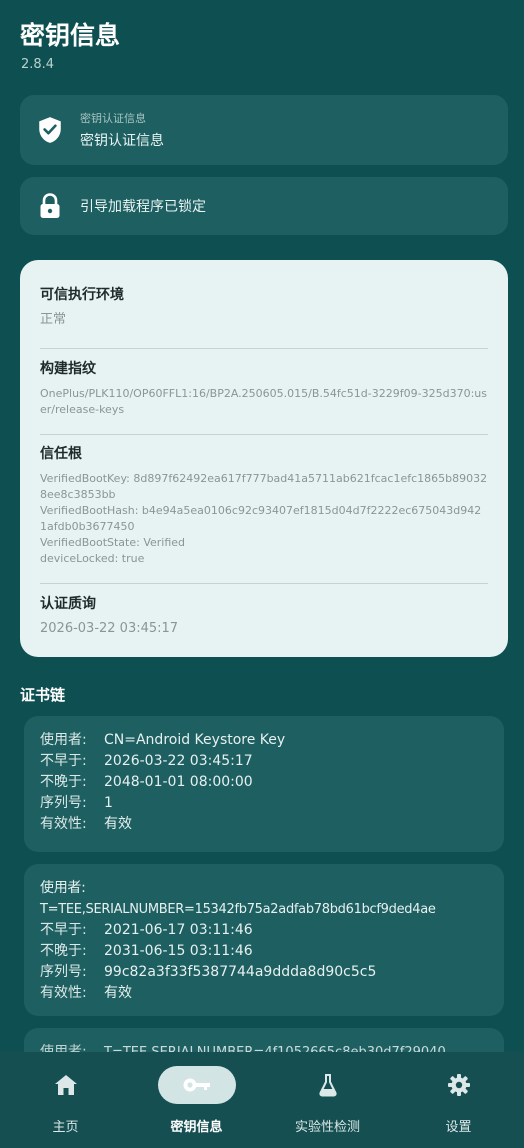  I want to click on tee-title: 可信执行环境, so click(82, 295).